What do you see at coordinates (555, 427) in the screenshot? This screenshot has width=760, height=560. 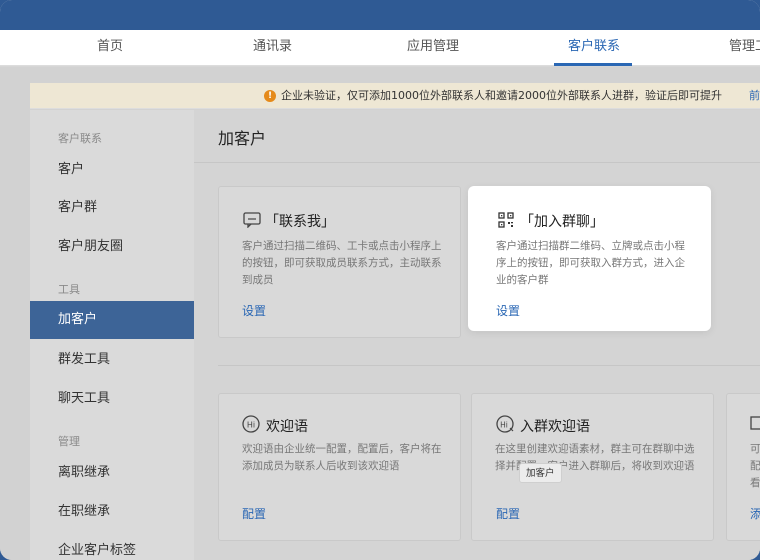 I see `group-welcome-title: 入群欢迎语` at bounding box center [555, 427].